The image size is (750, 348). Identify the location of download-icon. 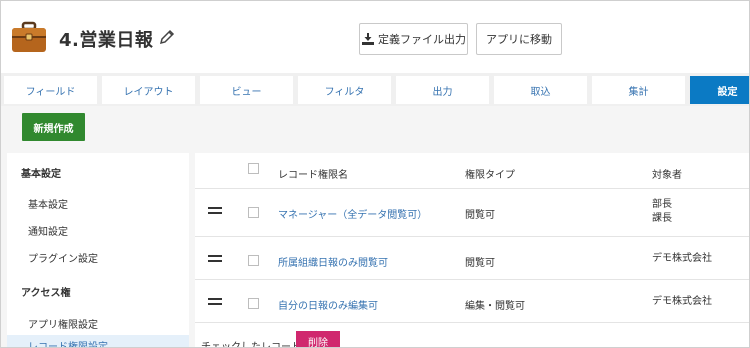
(368, 39).